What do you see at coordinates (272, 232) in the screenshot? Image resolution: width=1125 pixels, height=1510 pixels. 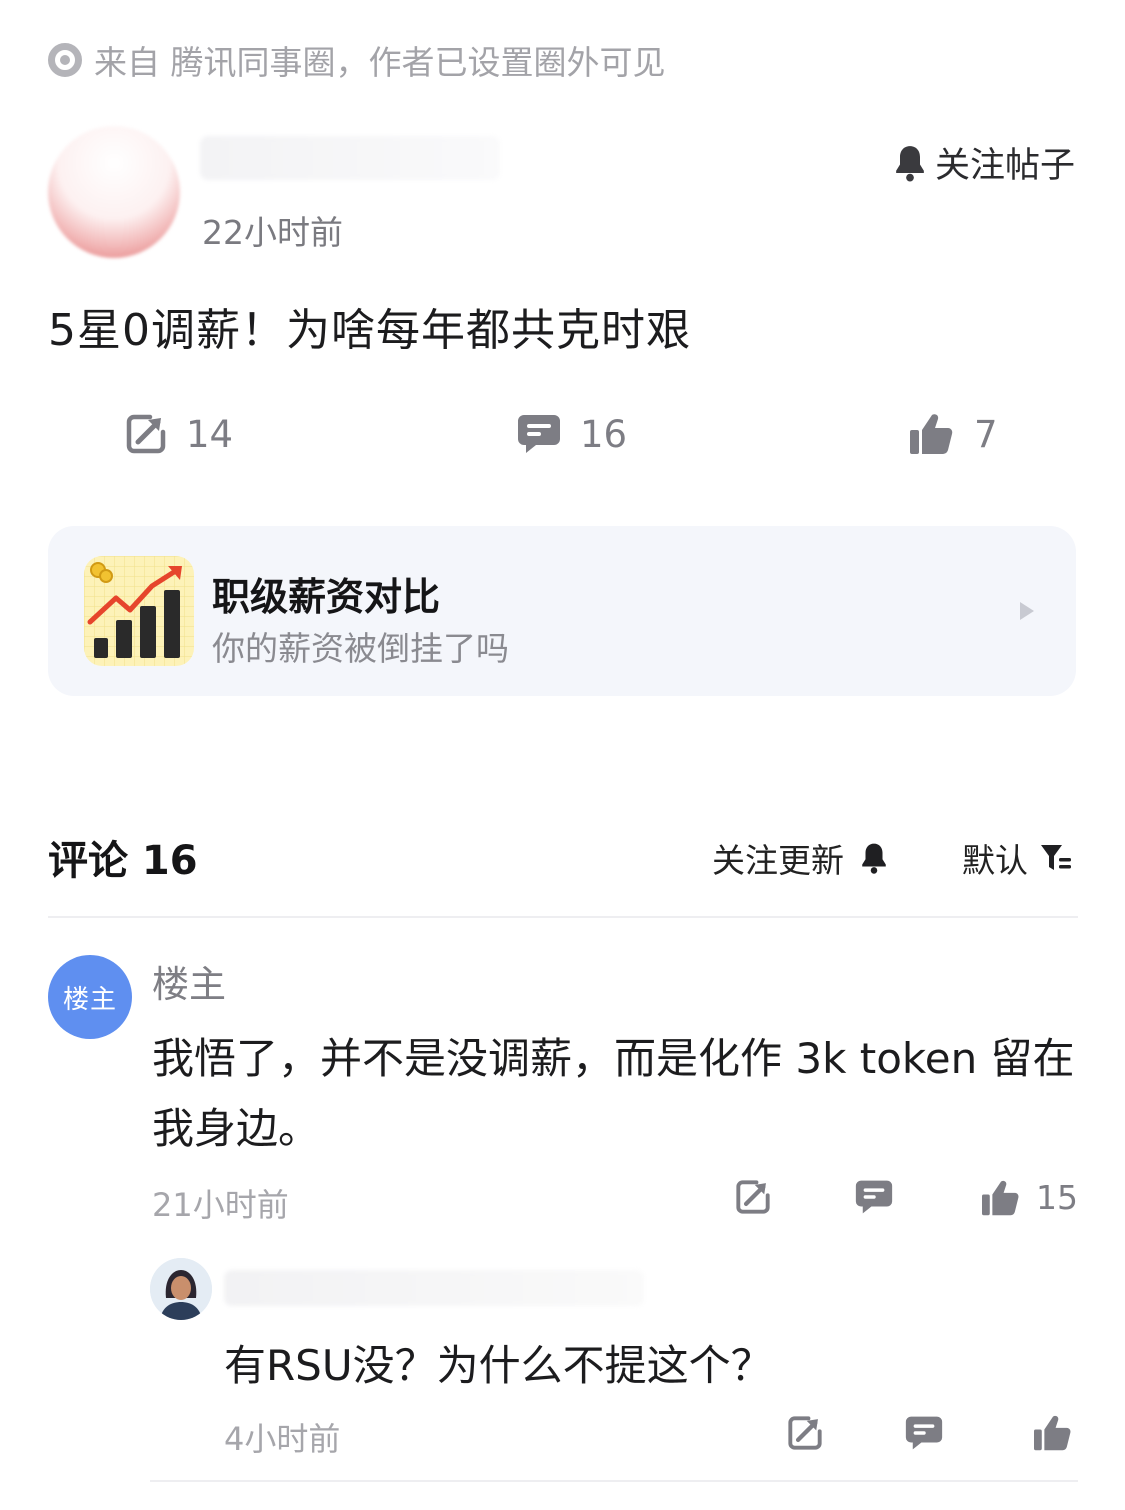 I see `post-time: 22小时前` at bounding box center [272, 232].